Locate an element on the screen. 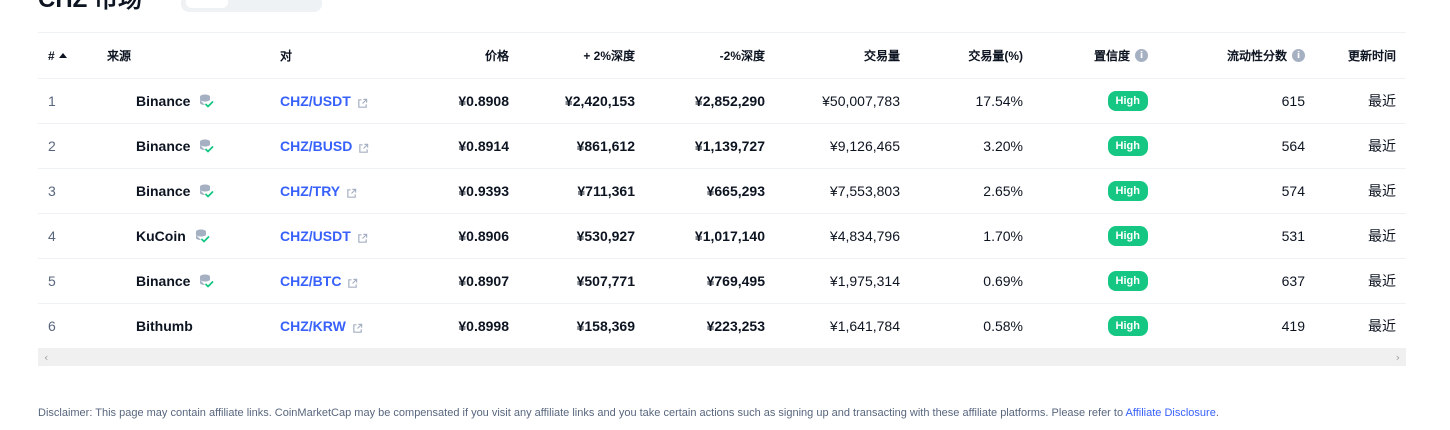 The image size is (1450, 430). row-volume: ¥1,975,314 is located at coordinates (864, 281).